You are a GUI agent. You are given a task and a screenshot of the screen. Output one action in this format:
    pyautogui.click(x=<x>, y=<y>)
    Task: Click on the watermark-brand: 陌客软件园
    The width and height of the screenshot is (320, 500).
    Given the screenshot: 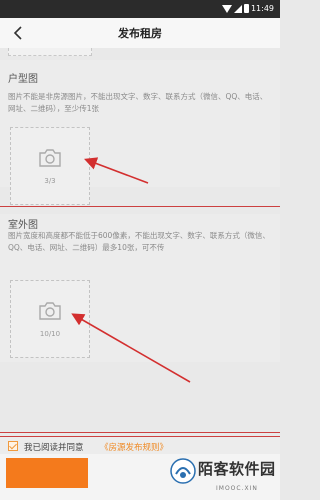 What is the action you would take?
    pyautogui.click(x=237, y=469)
    